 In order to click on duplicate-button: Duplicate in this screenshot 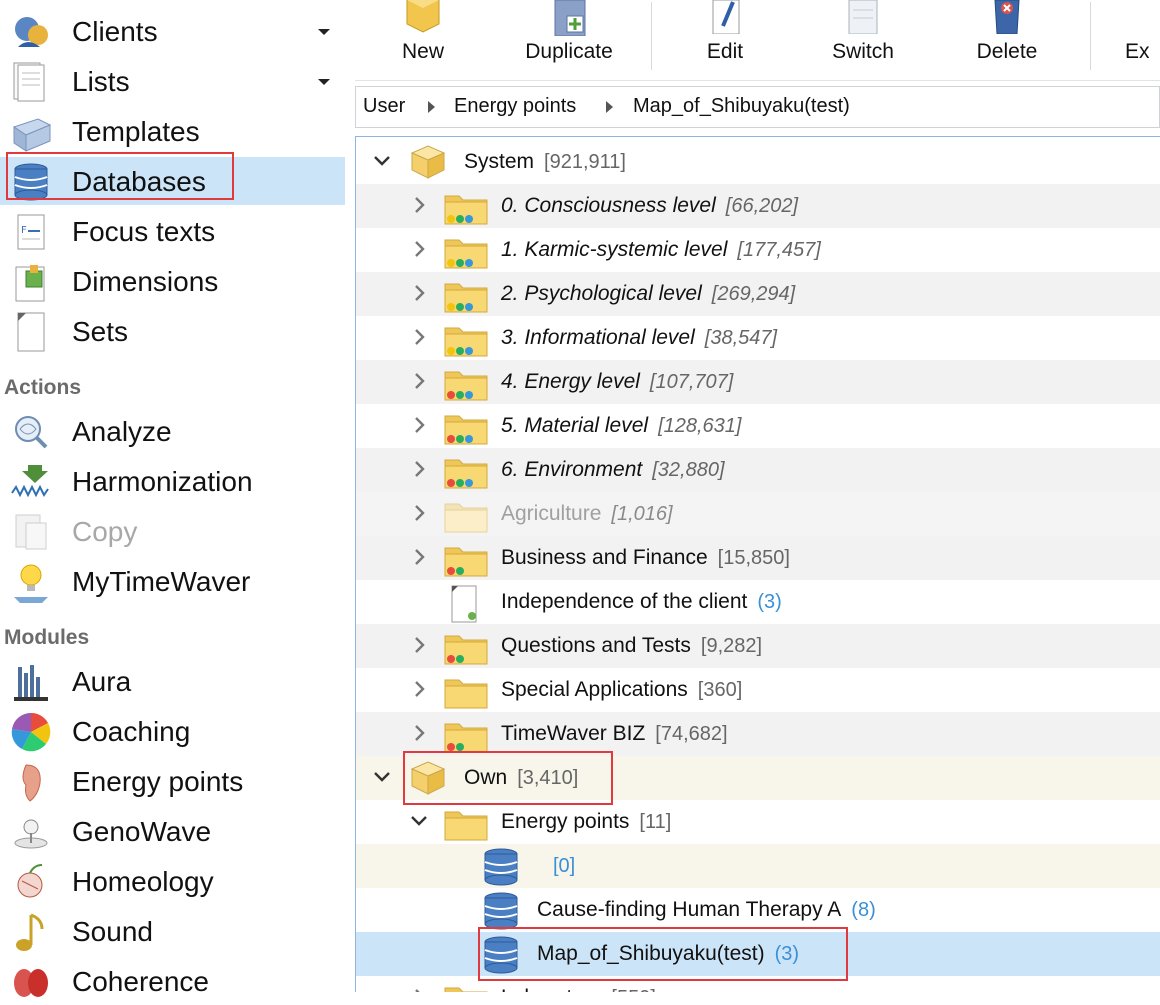, I will do `click(569, 39)`.